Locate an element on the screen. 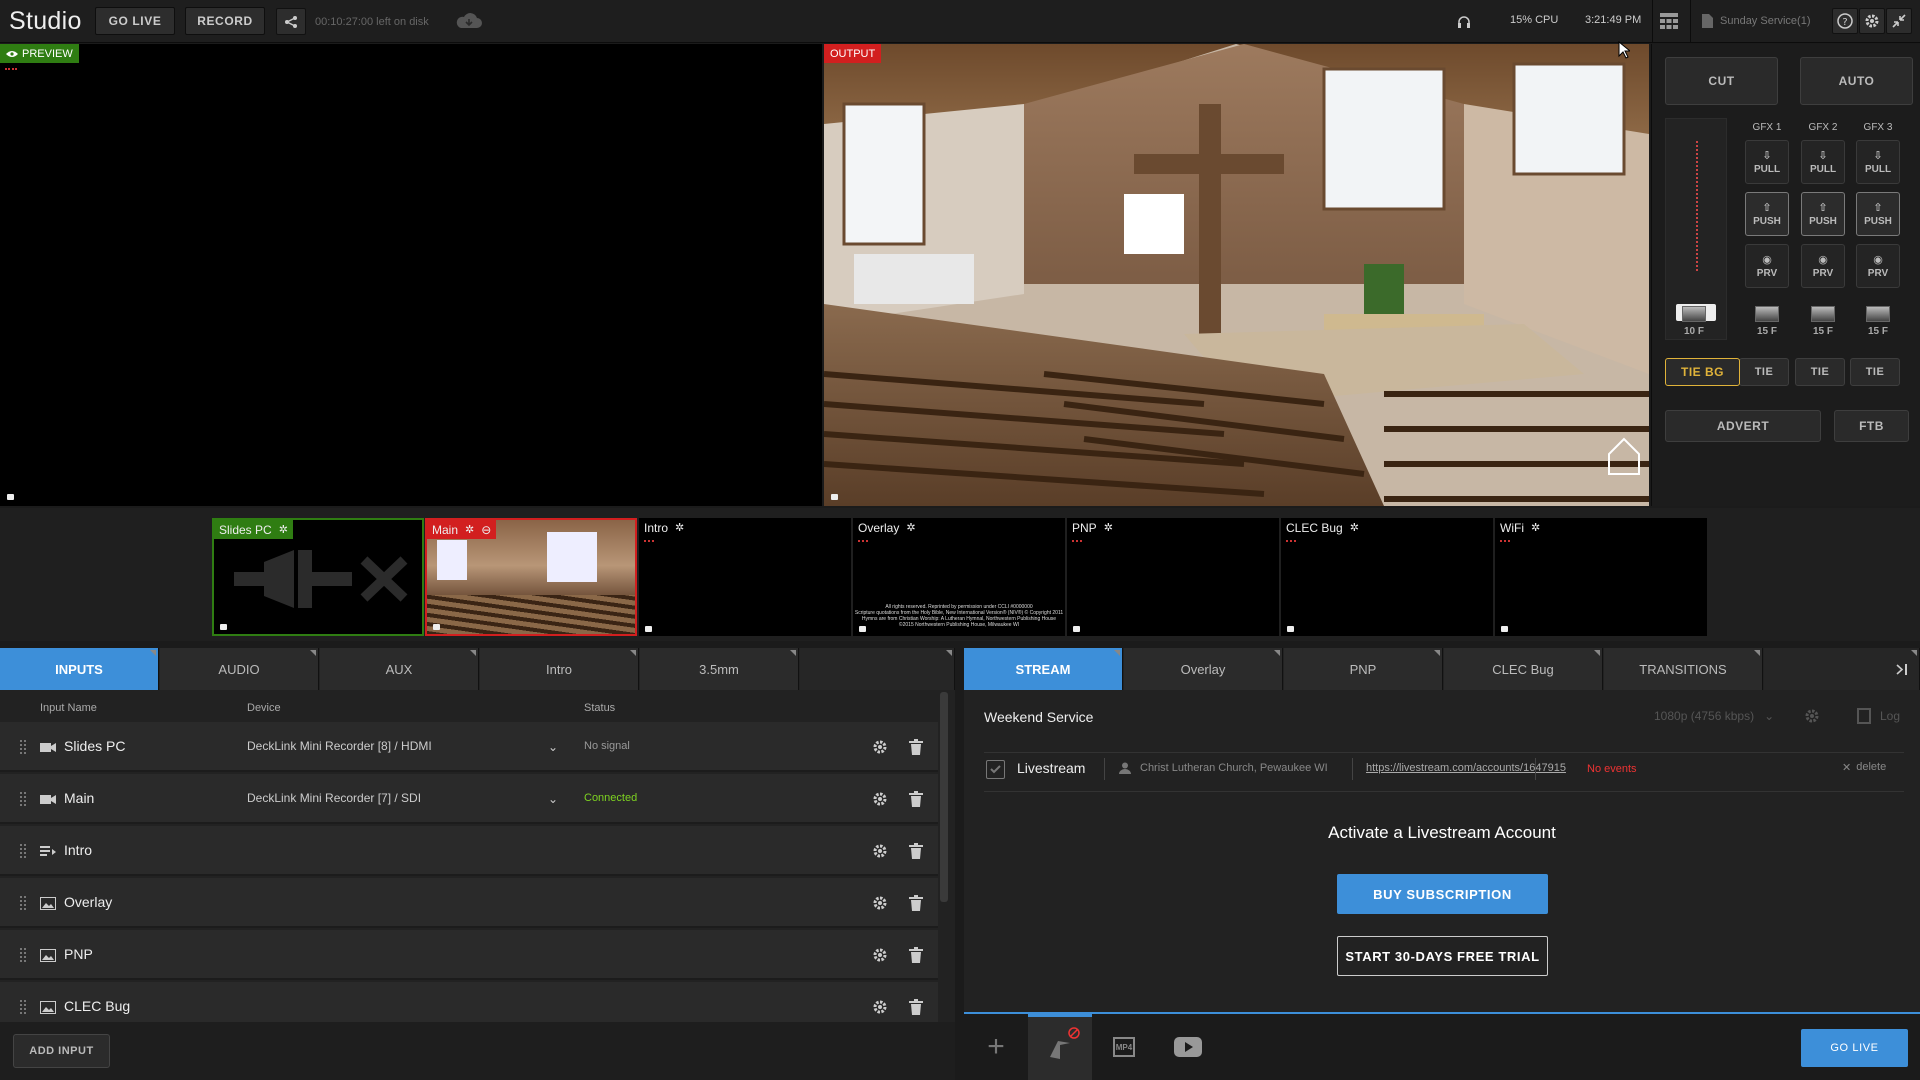 This screenshot has width=1920, height=1080. gfx-2-prv-button: ◉ PRV is located at coordinates (1823, 266).